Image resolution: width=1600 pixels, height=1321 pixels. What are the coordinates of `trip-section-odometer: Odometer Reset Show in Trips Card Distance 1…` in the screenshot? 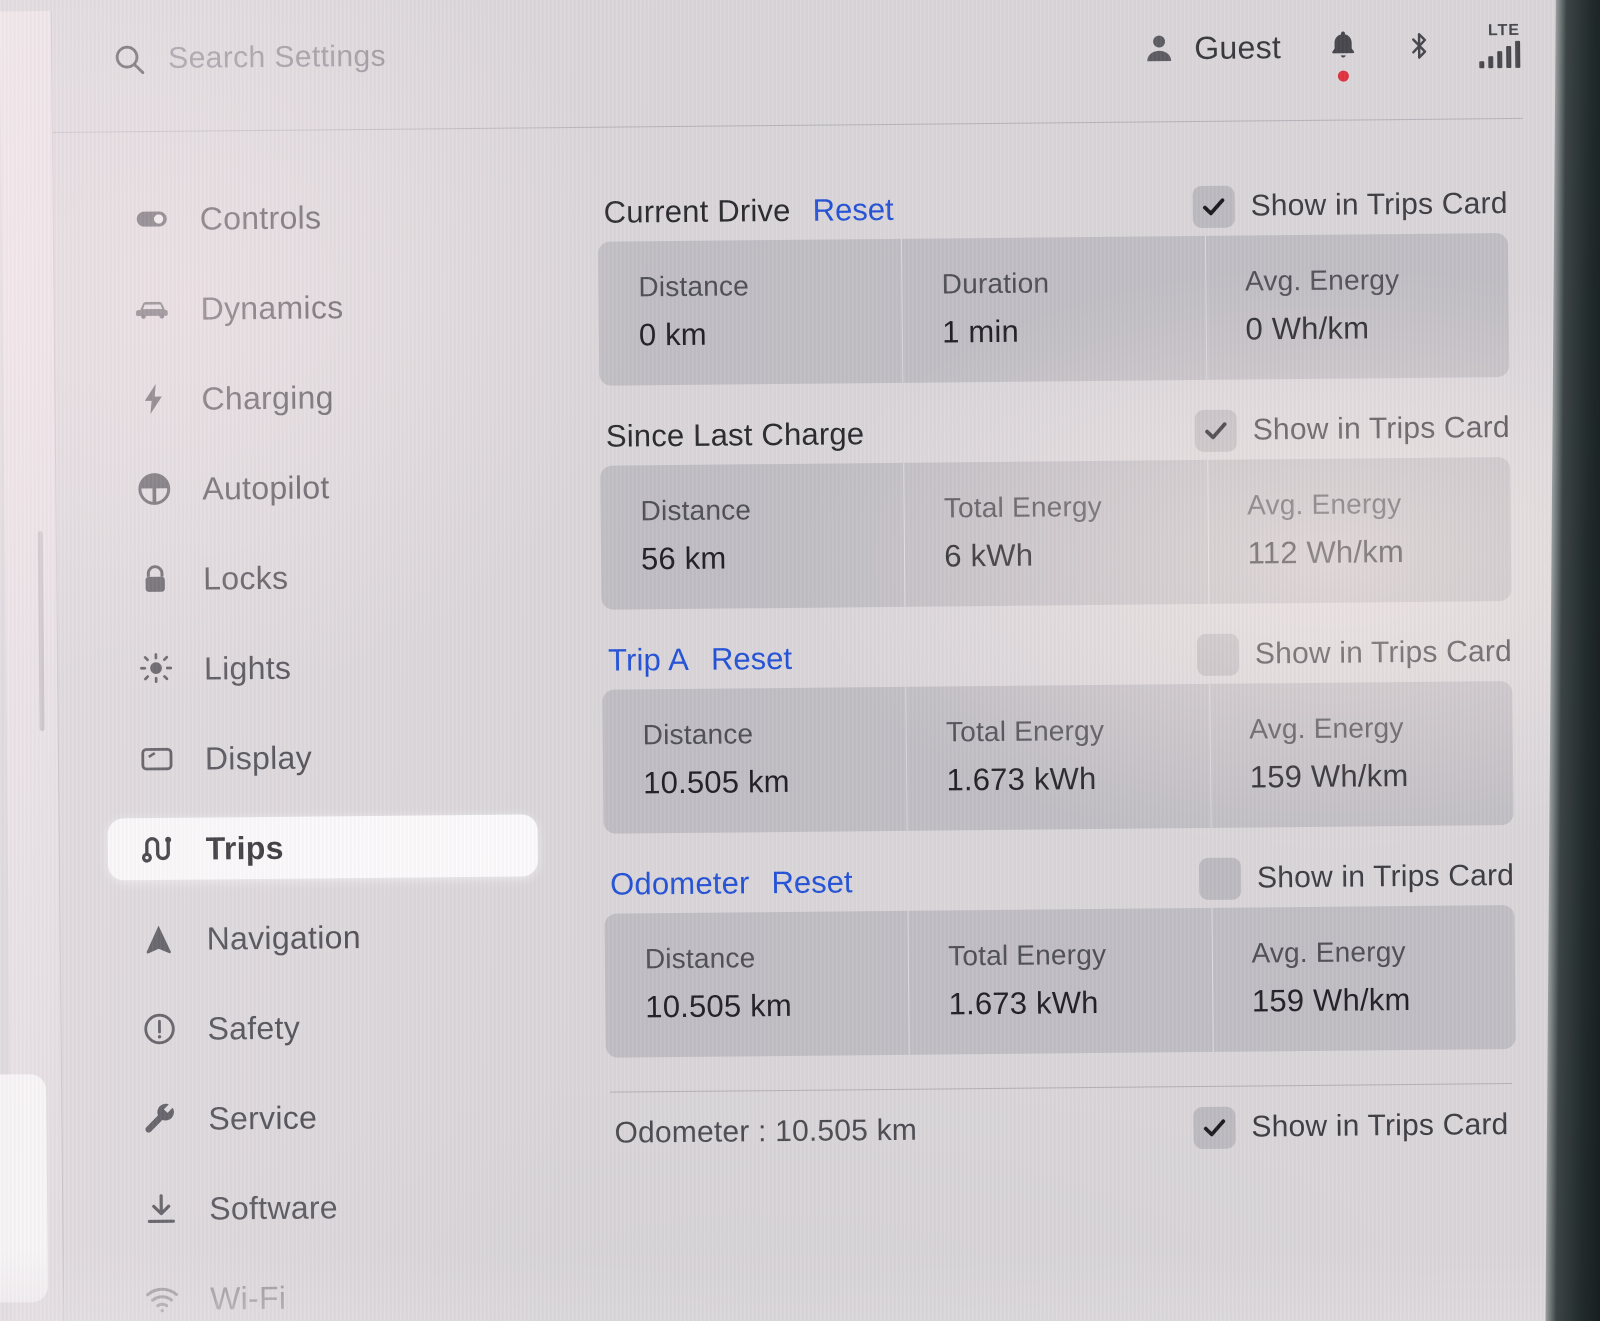 It's located at (1060, 952).